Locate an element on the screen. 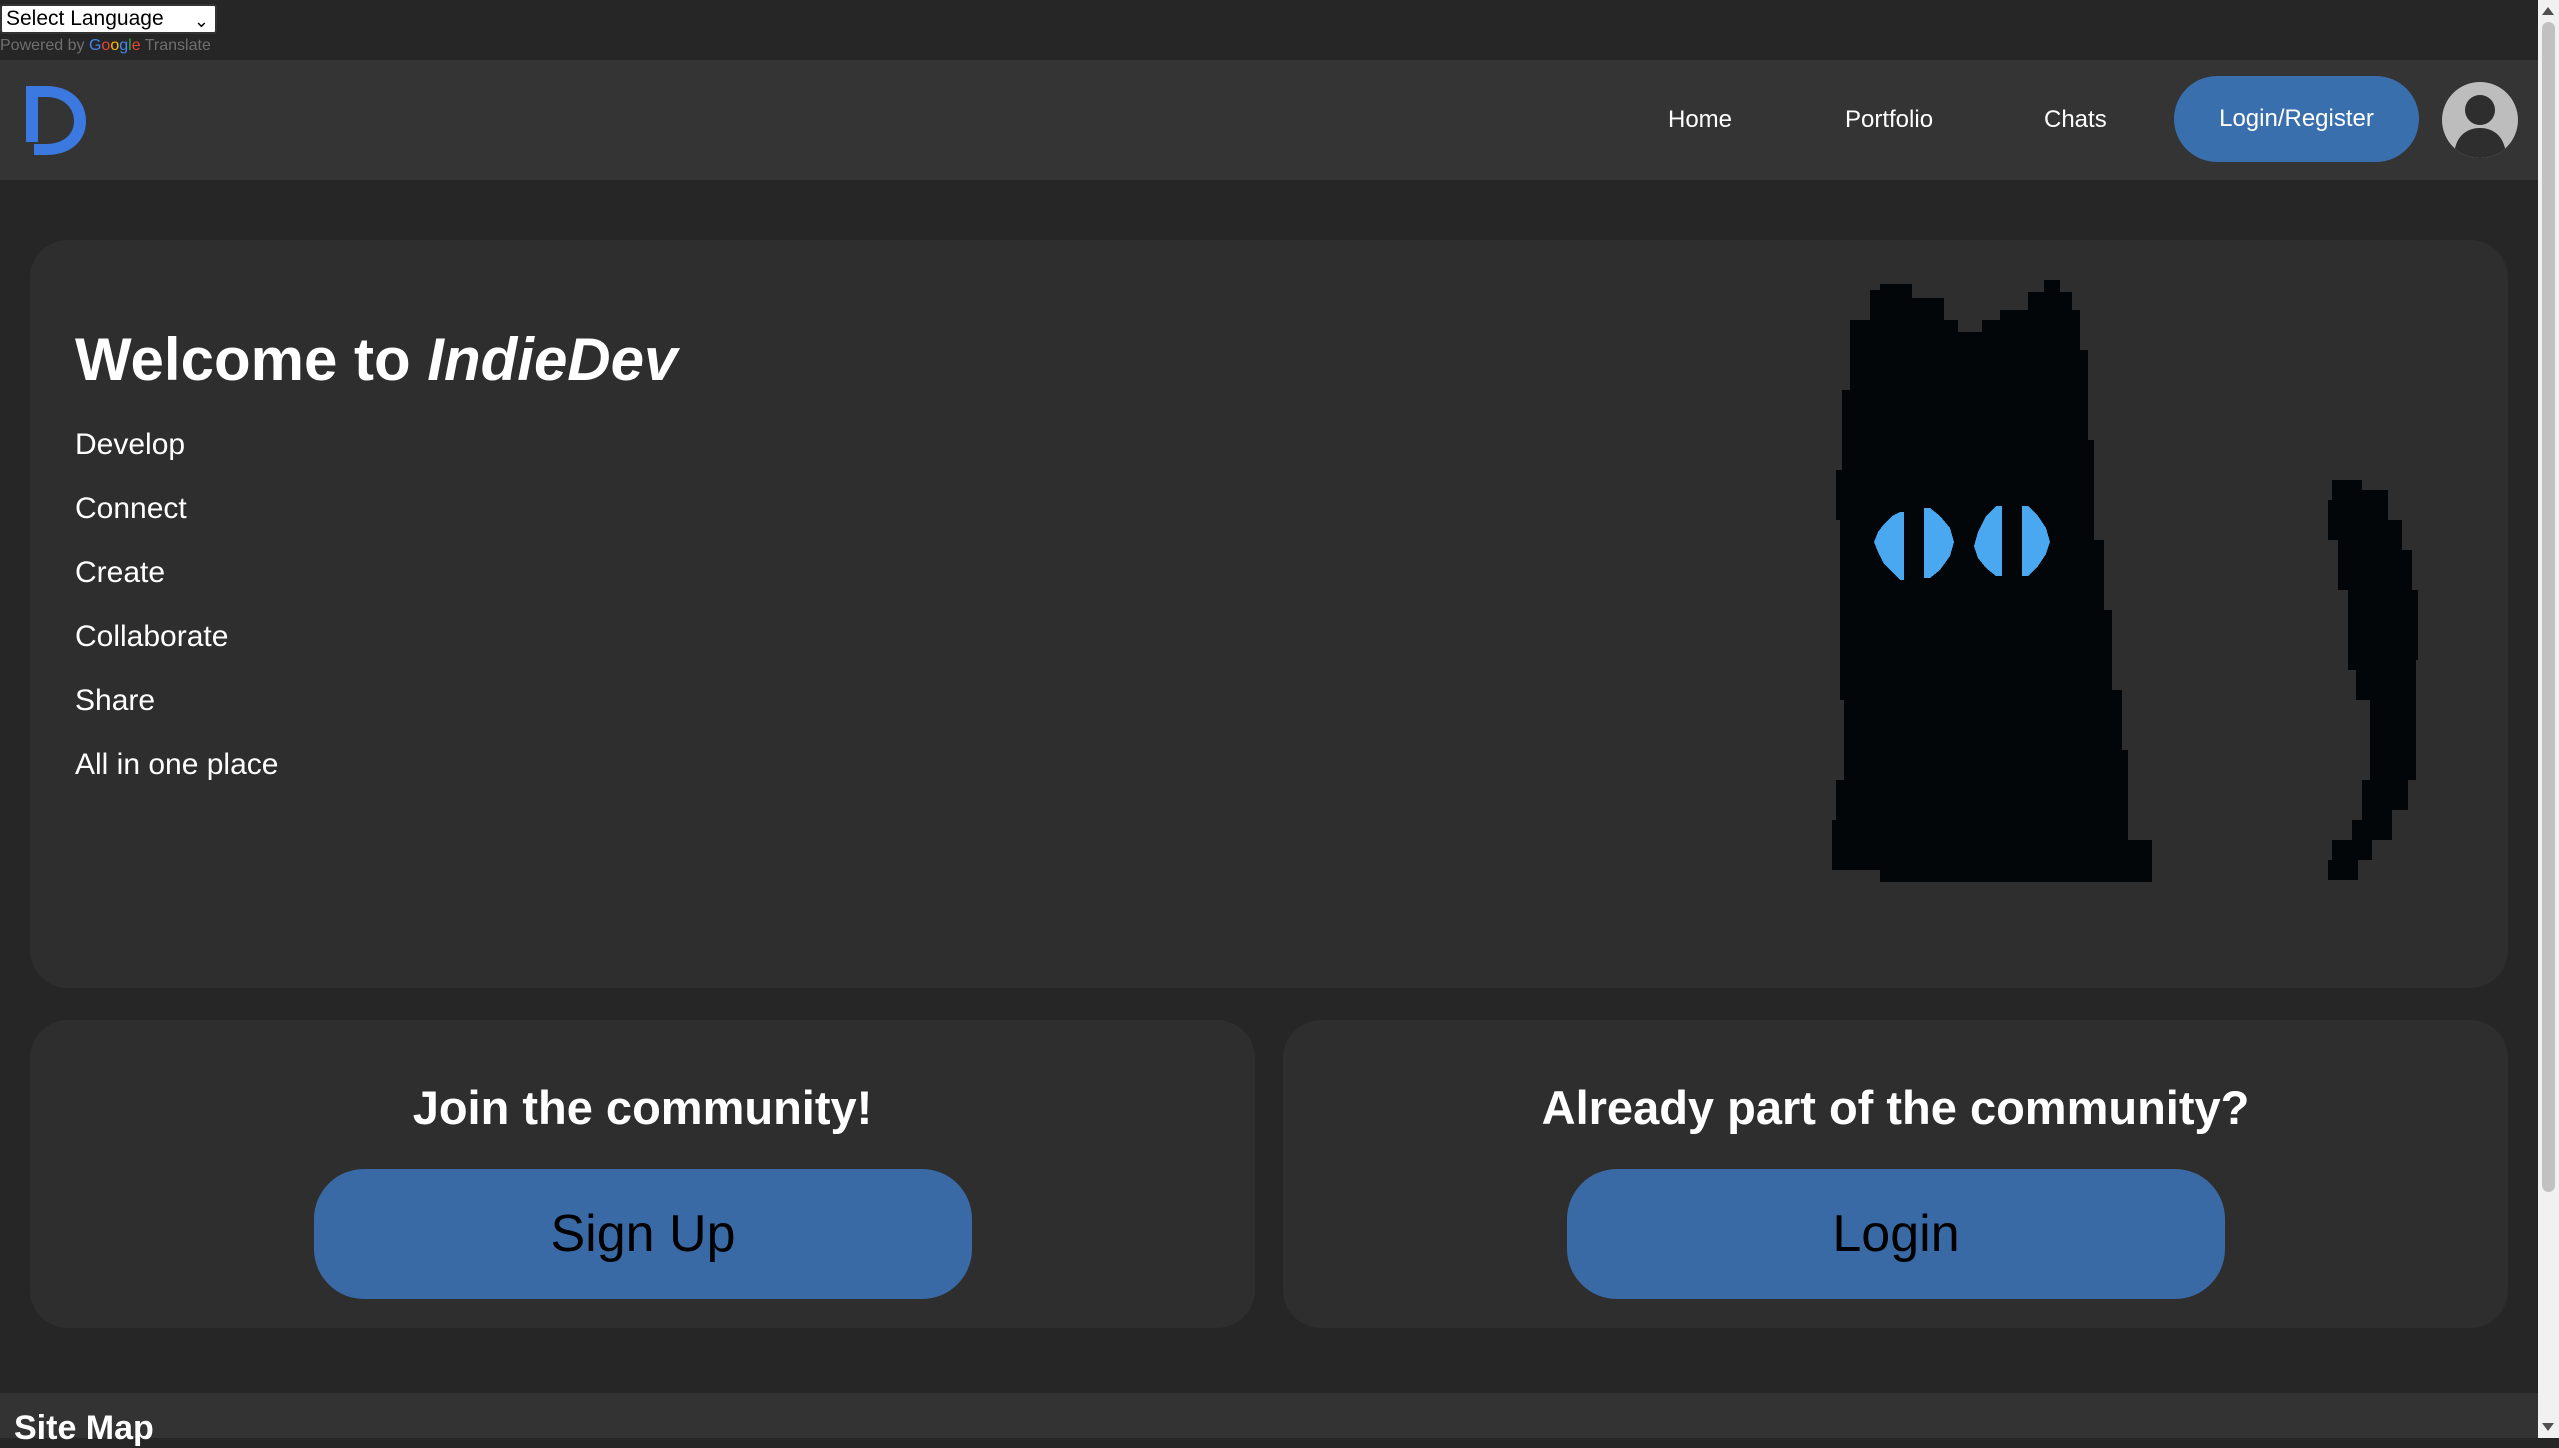 The image size is (2559, 1448). pixel-cat-icon is located at coordinates (2160, 610).